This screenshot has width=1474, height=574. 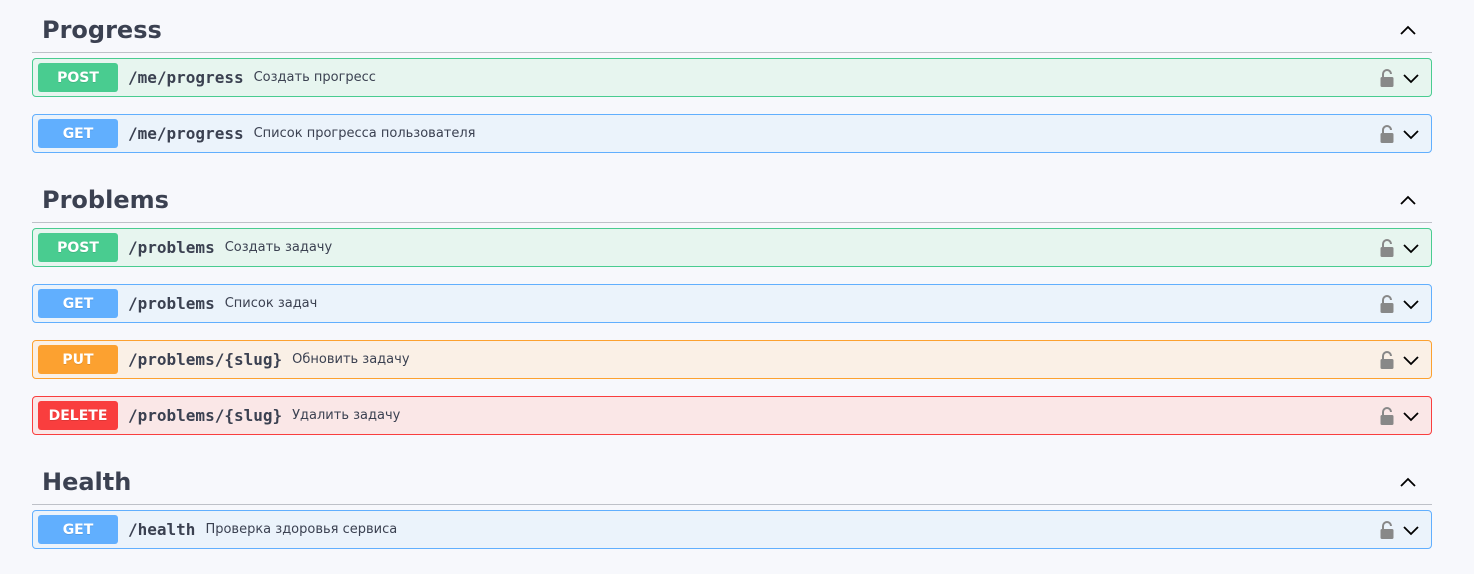 What do you see at coordinates (105, 200) in the screenshot?
I see `tag-title: Problems` at bounding box center [105, 200].